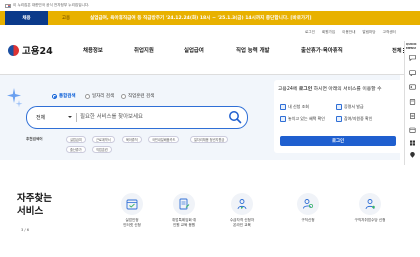 This screenshot has width=420, height=257. Describe the element at coordinates (322, 50) in the screenshot. I see `nav-parental-leave: 출산휴가·육아휴직` at that location.